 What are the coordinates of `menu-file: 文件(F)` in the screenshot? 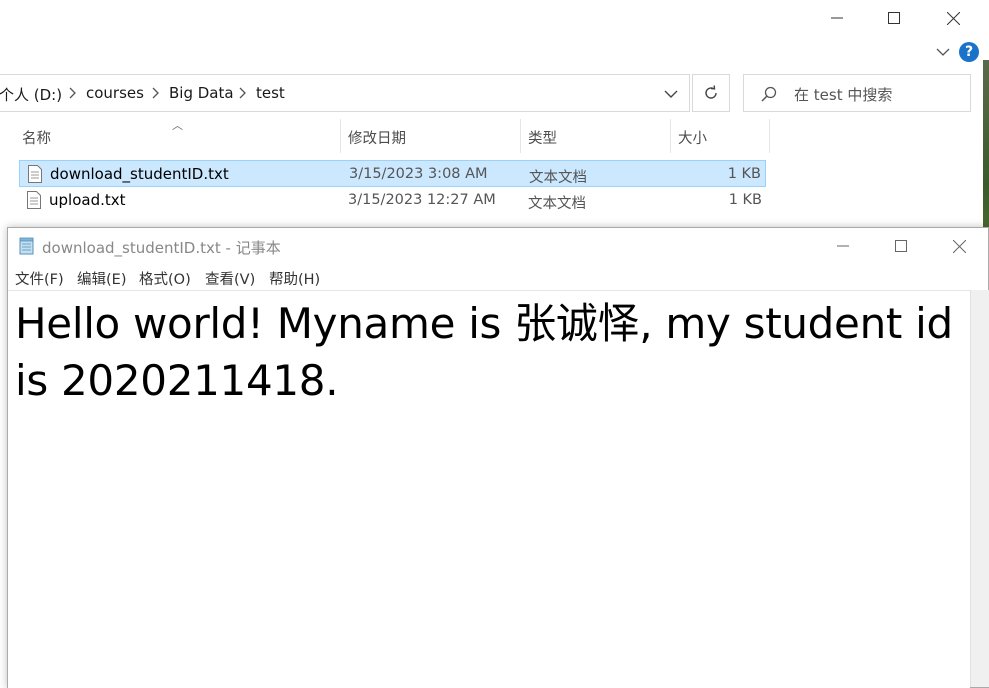 It's located at (39, 278).